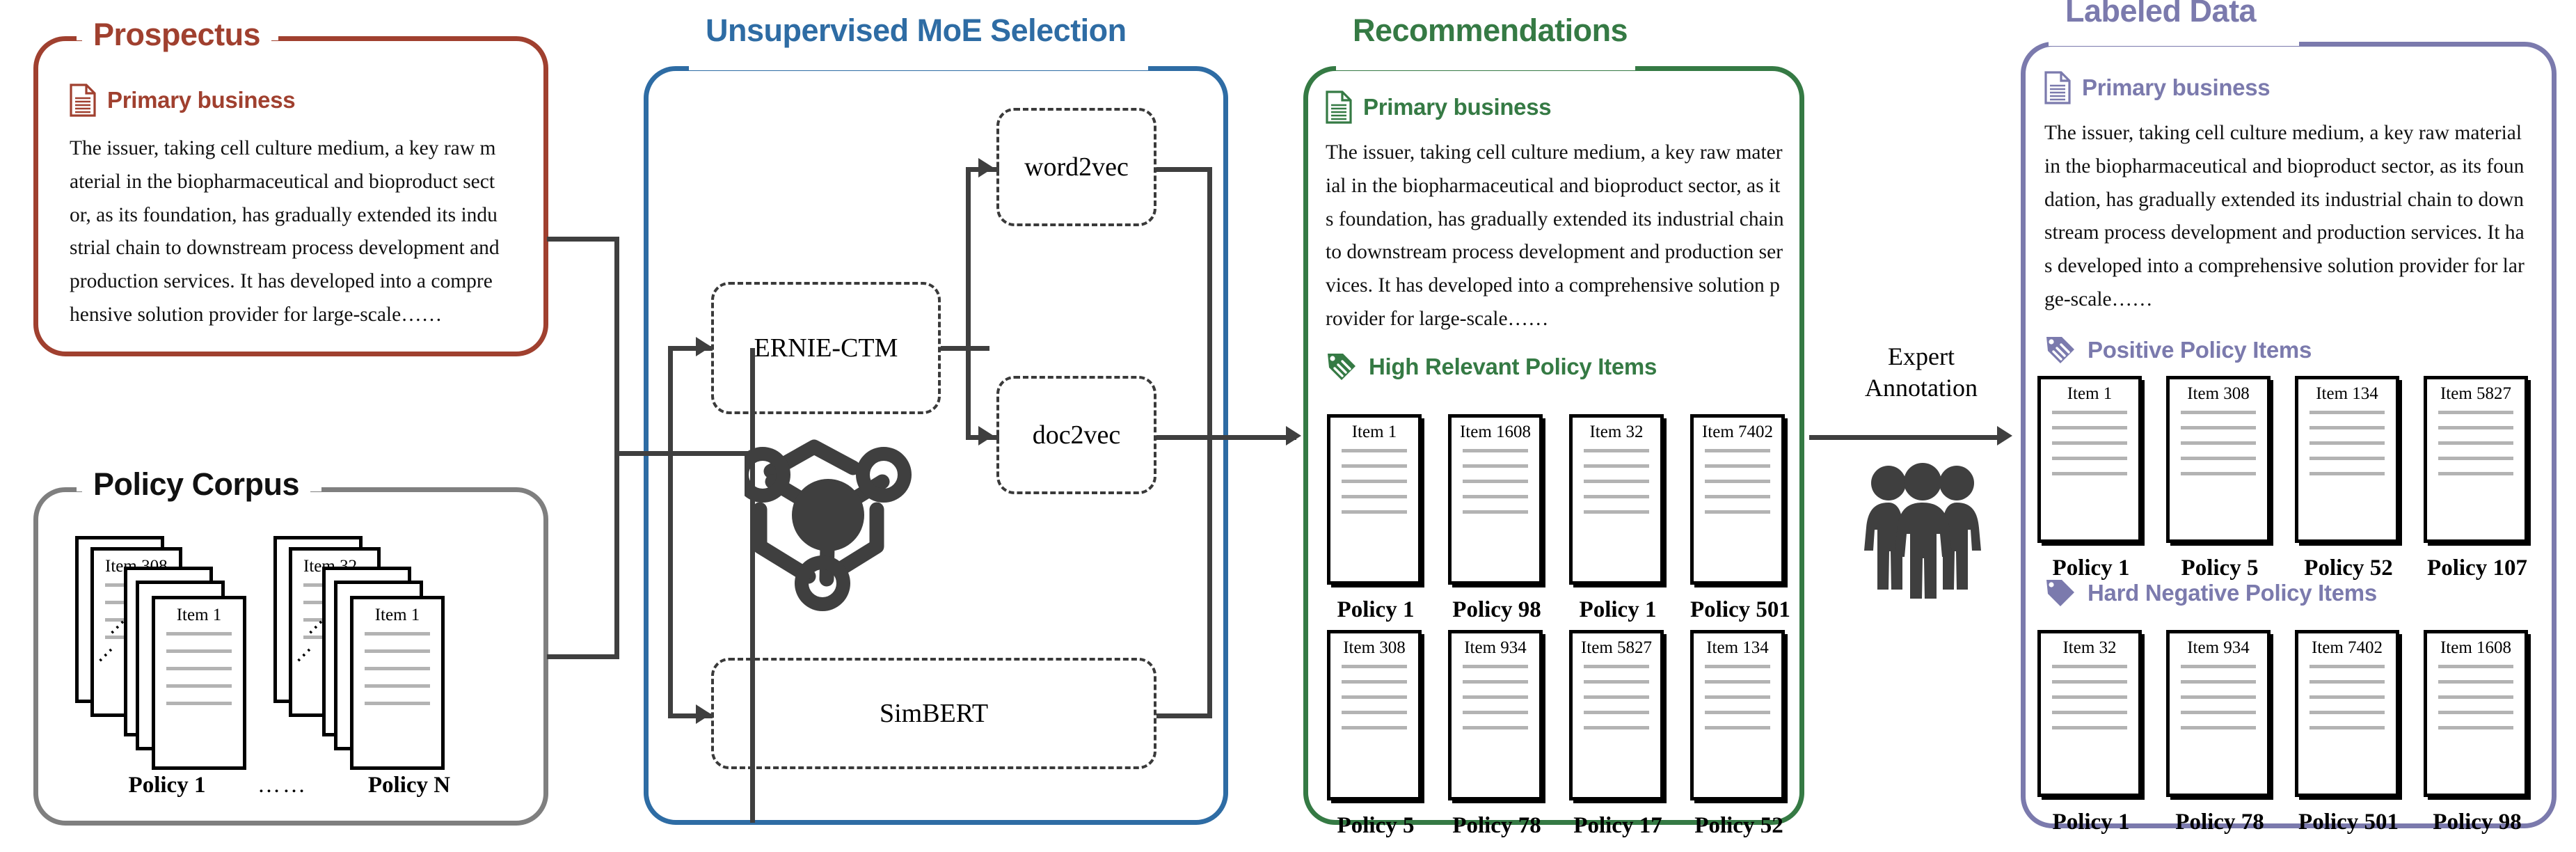 The width and height of the screenshot is (2576, 852). I want to click on expert-box-word2vec: word2vec, so click(1076, 167).